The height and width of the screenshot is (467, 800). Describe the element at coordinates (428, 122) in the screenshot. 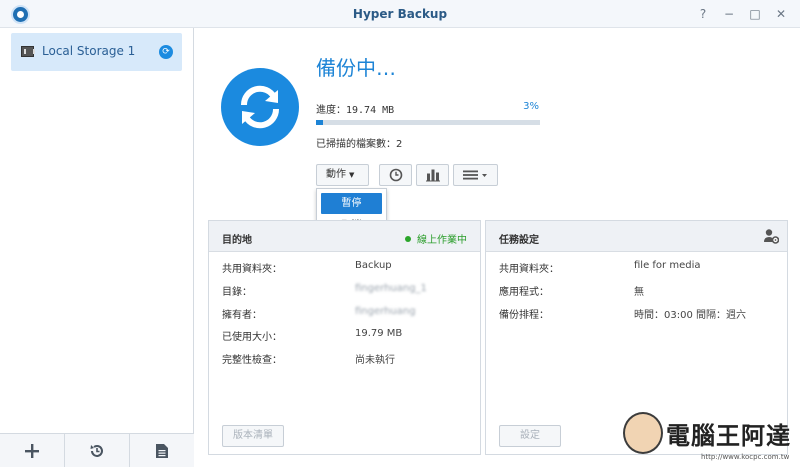

I see `progress-bar` at that location.